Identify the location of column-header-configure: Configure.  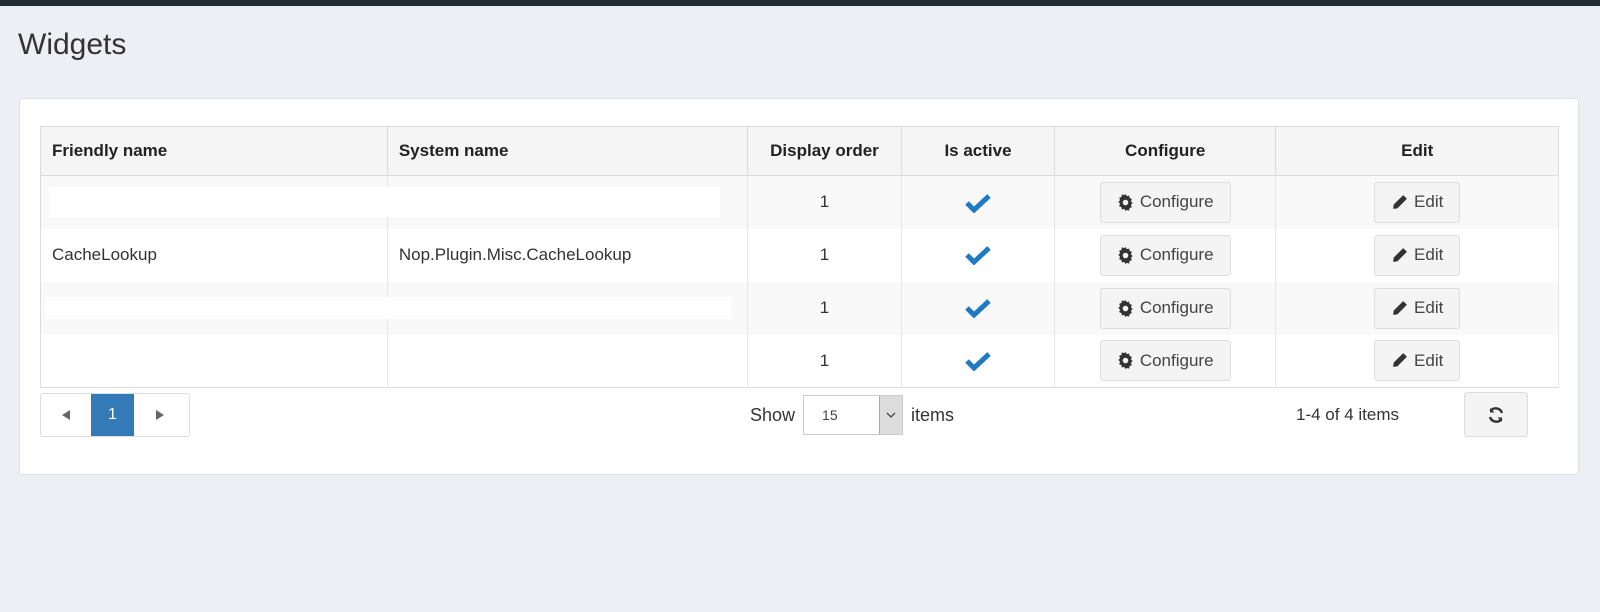
(1165, 151).